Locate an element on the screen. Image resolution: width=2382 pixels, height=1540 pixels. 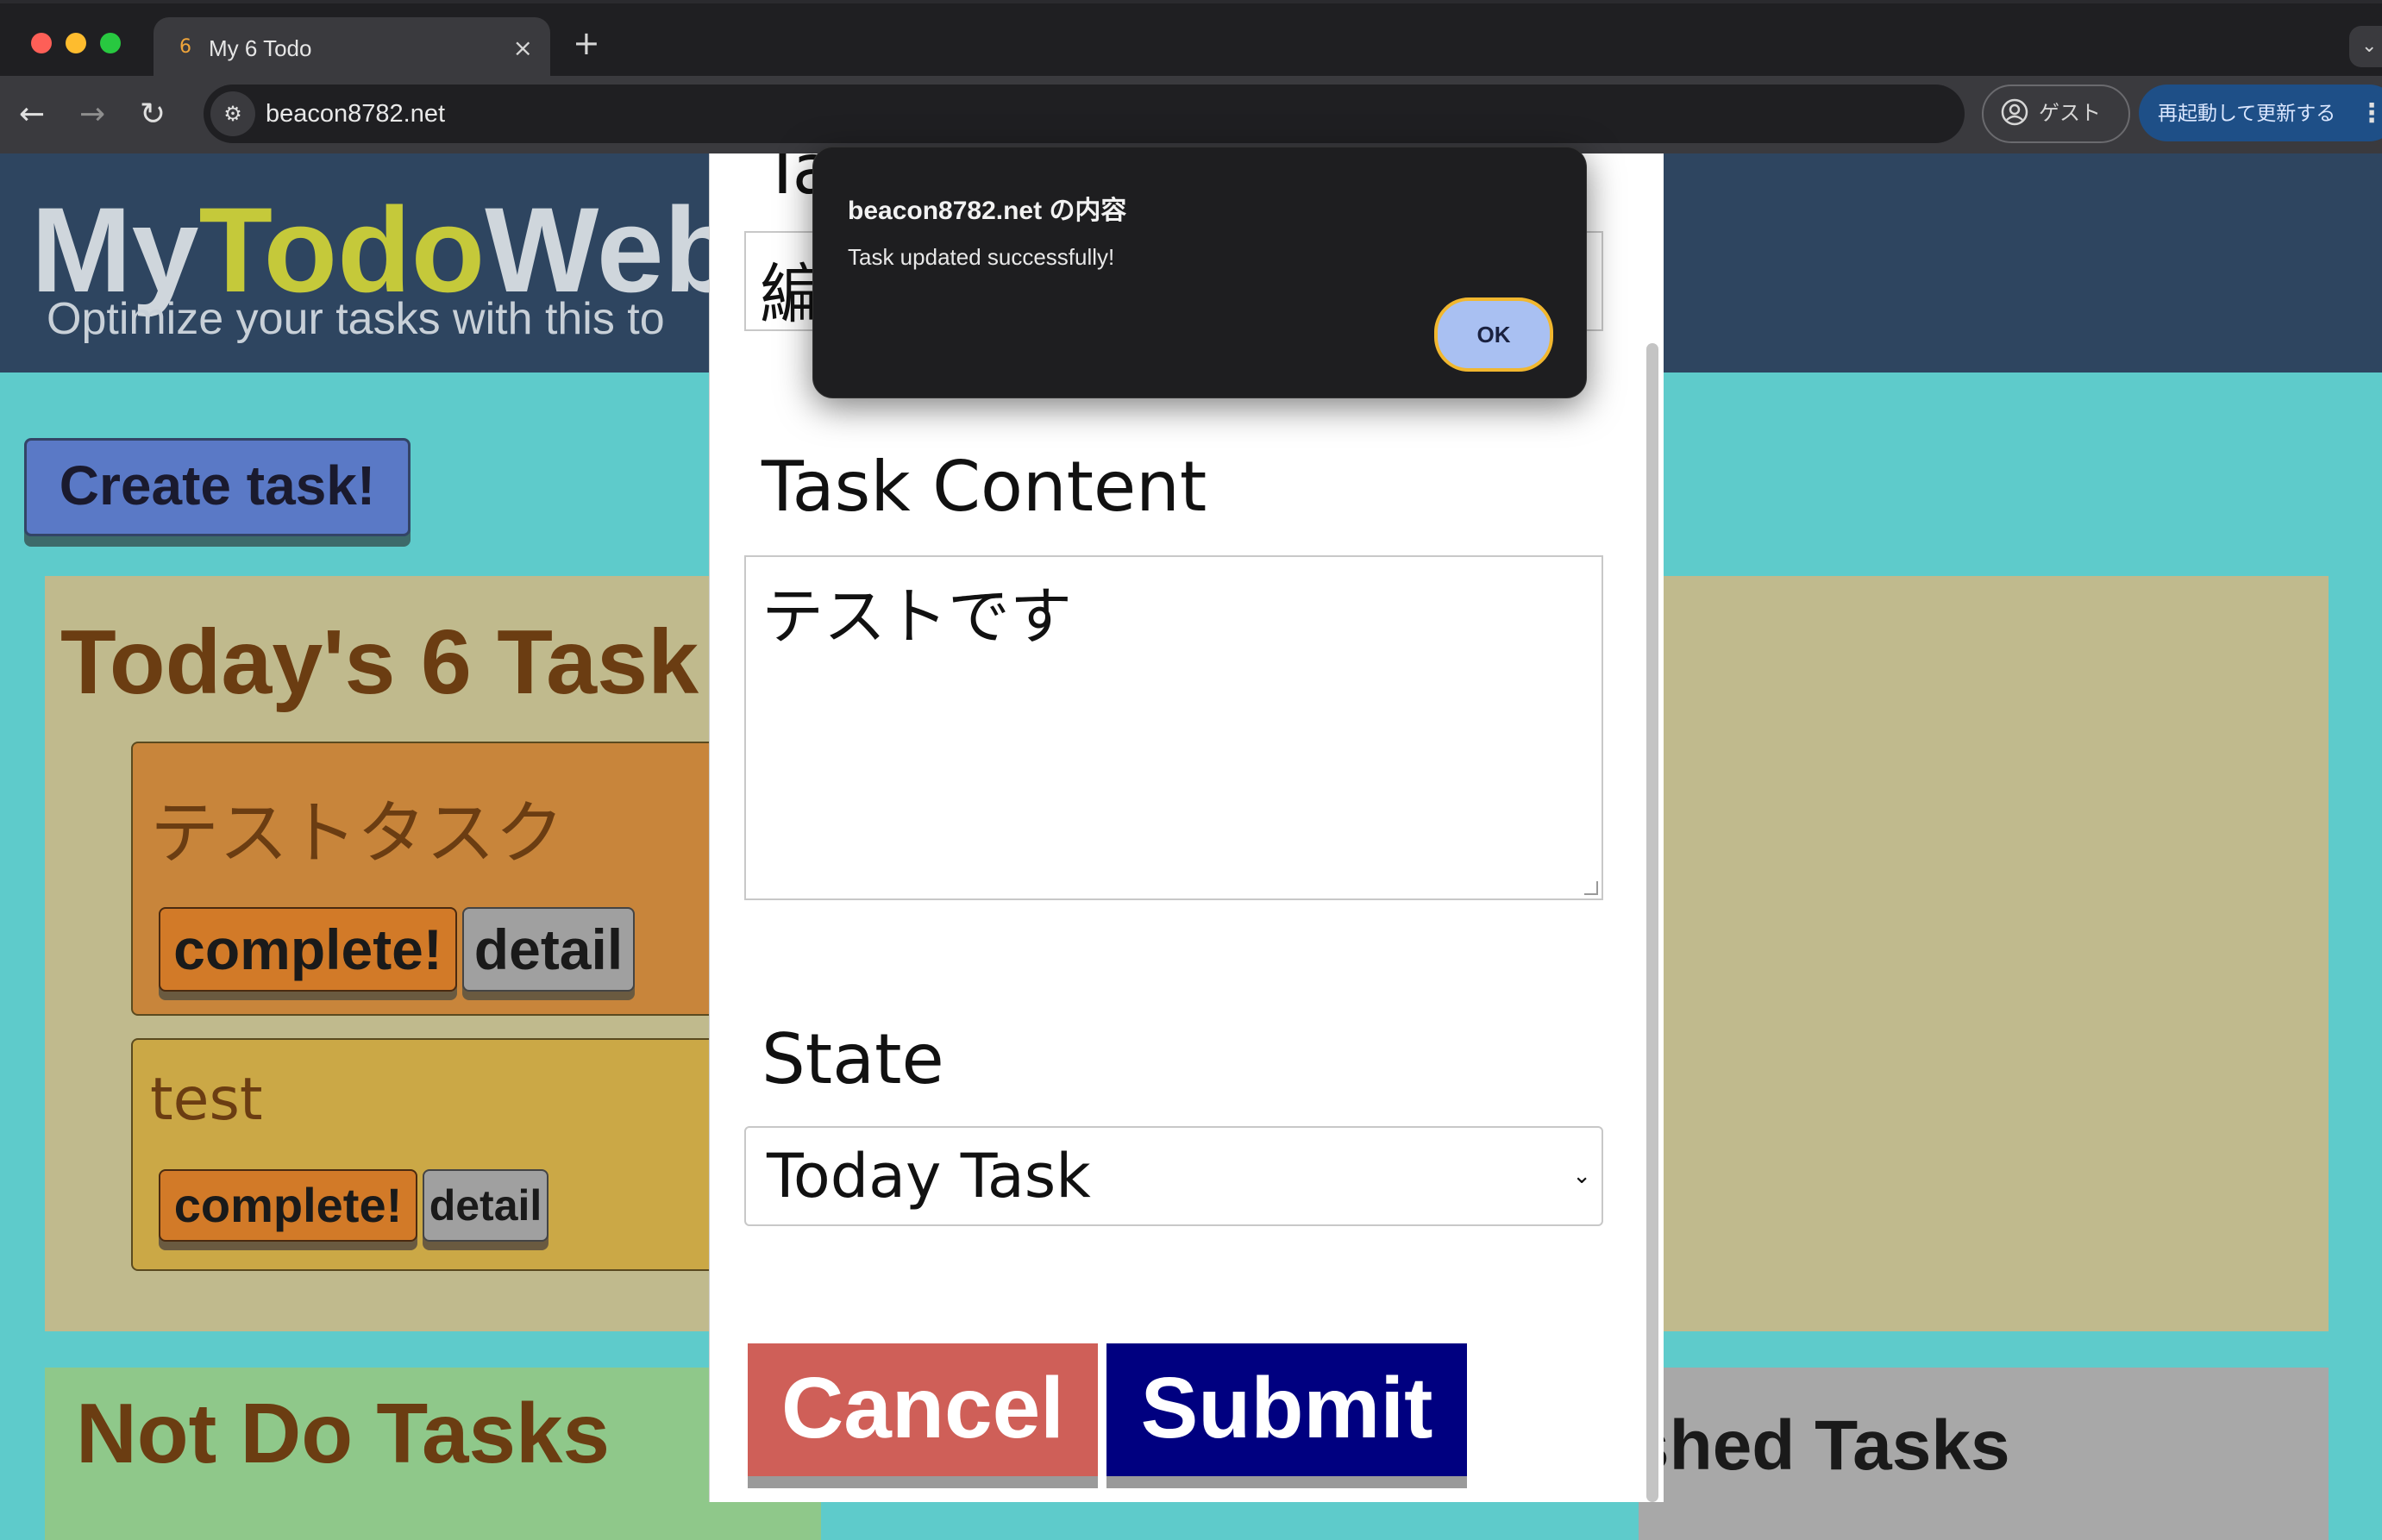
ok-button: OK is located at coordinates (1493, 335).